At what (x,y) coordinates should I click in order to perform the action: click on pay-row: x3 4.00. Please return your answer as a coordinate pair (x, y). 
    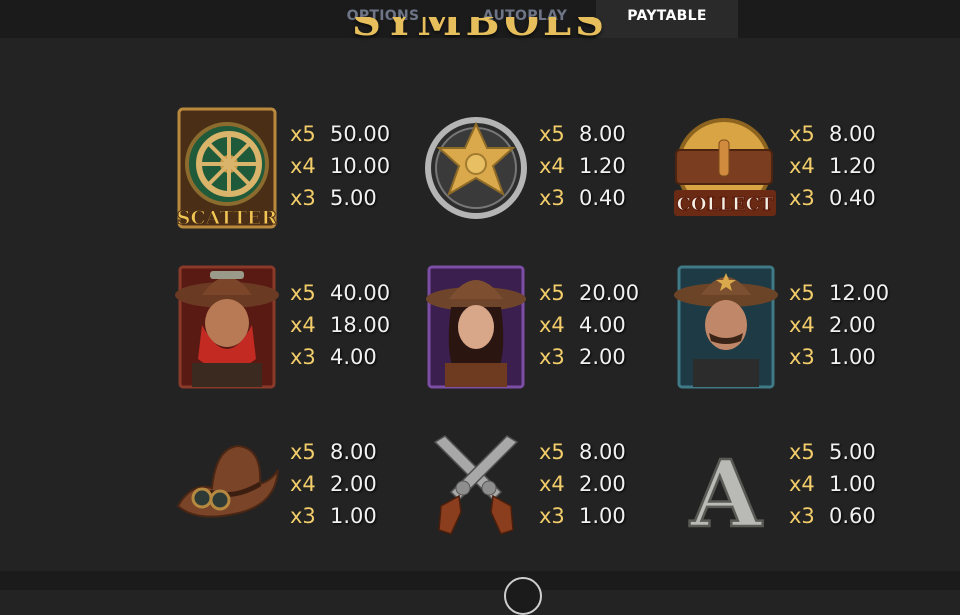
    Looking at the image, I should click on (340, 357).